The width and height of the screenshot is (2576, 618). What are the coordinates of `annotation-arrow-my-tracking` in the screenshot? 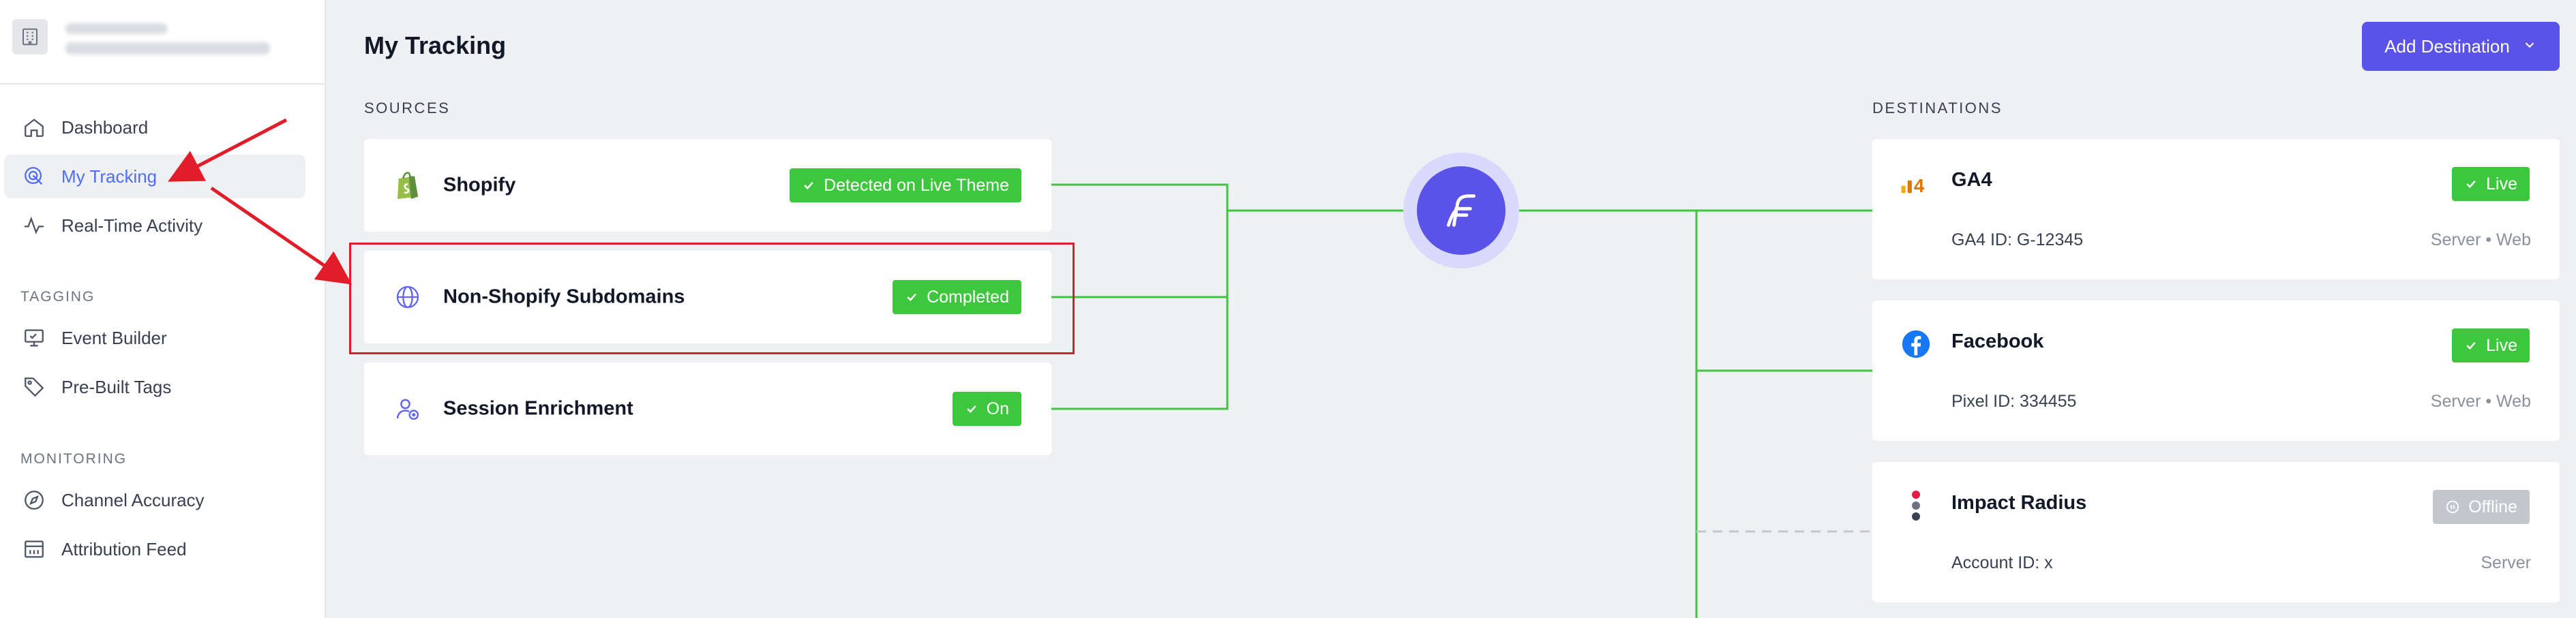 It's located at (228, 150).